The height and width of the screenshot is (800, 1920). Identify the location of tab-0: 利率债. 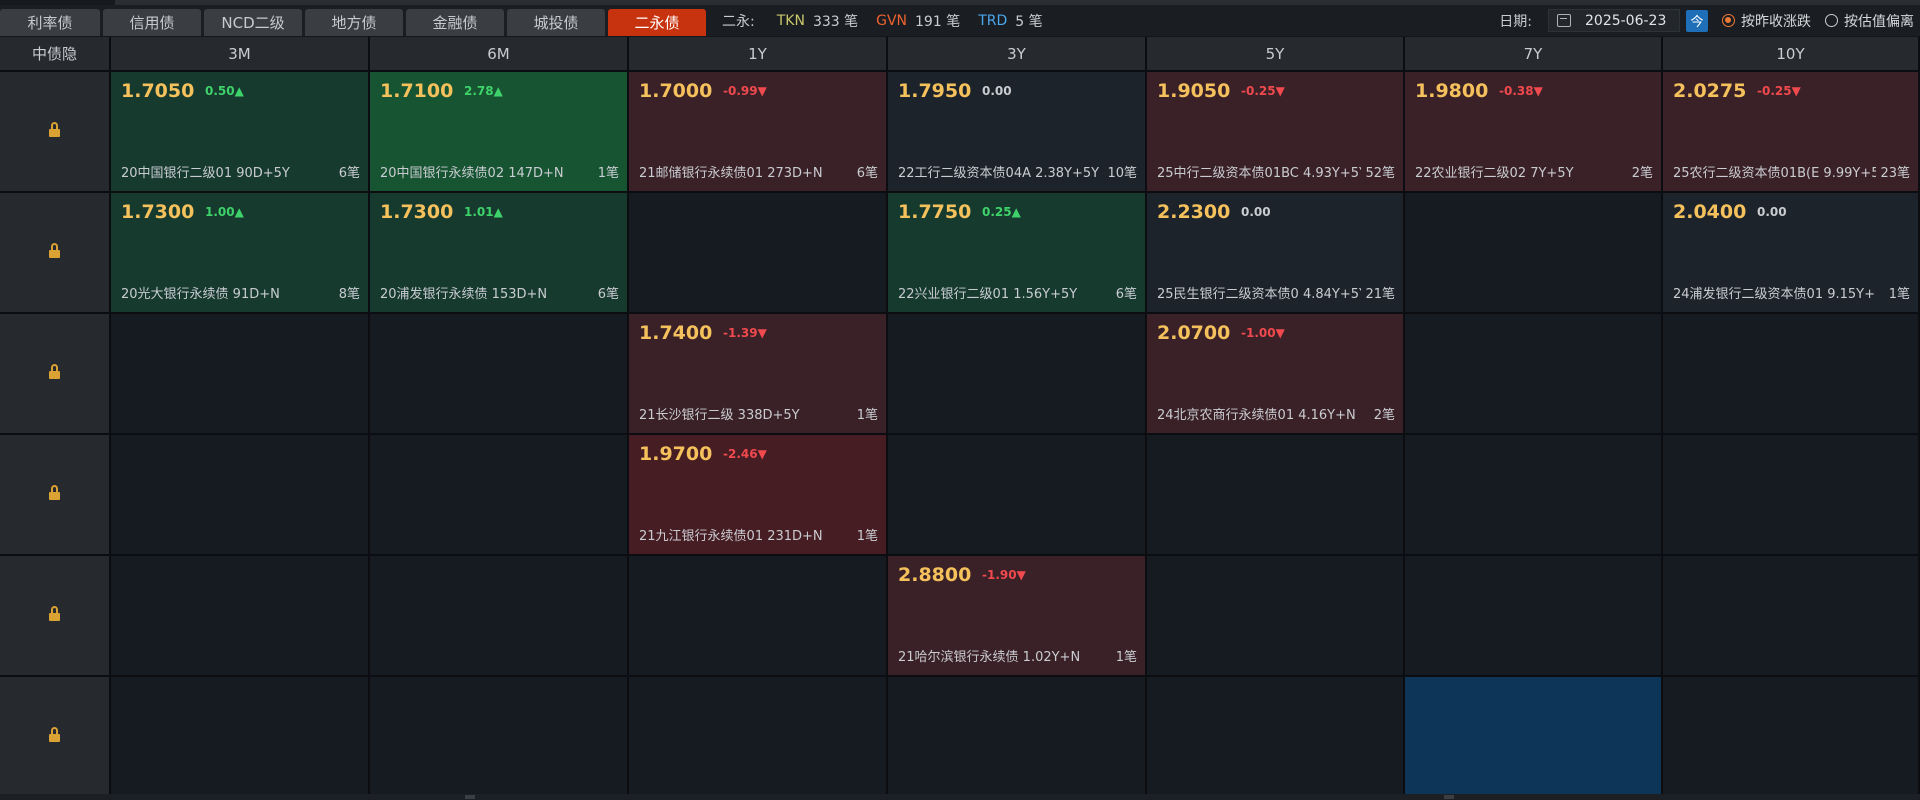
(50, 22).